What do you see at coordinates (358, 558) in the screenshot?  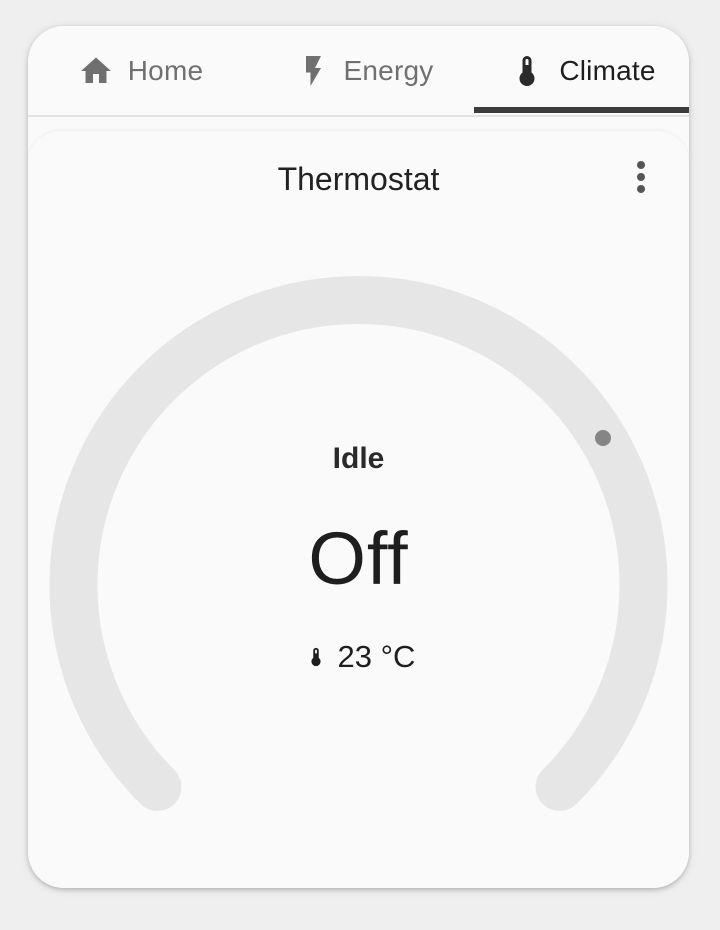 I see `hvac-mode-value: Off` at bounding box center [358, 558].